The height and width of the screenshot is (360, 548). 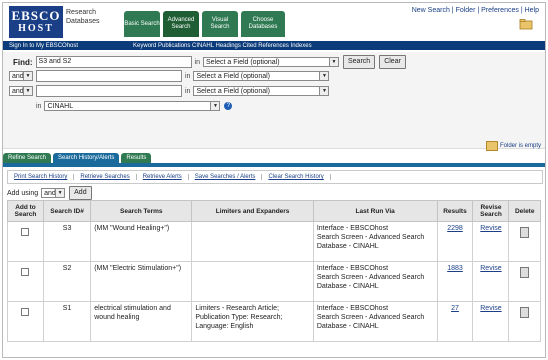 I want to click on top-links: New Search | Folder | Preferences | Help, so click(x=475, y=10).